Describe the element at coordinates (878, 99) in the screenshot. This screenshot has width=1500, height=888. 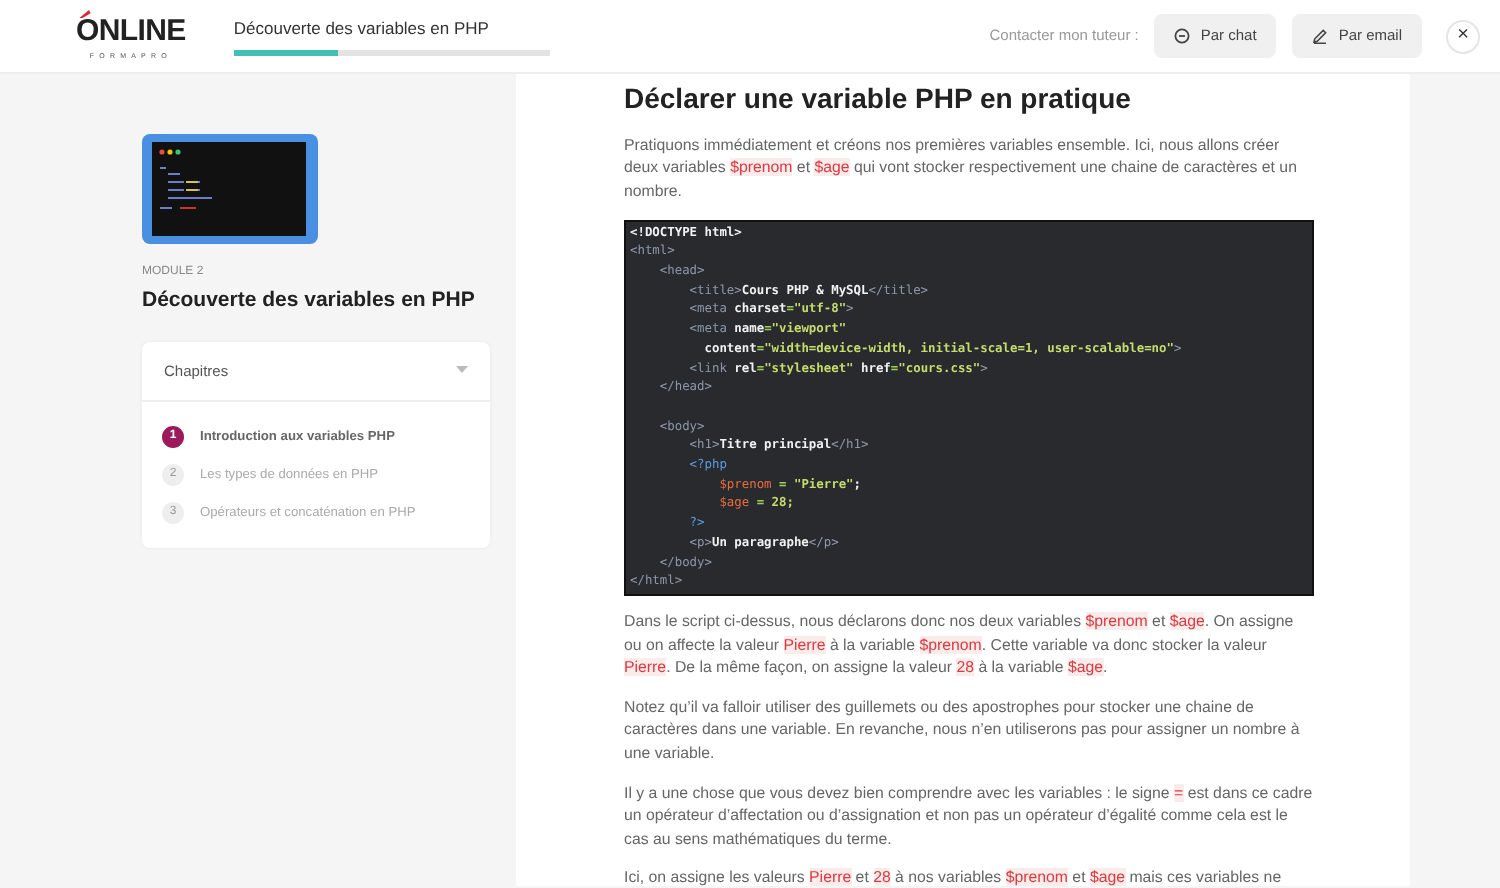
I see `article-heading: Déclarer une variable PHP en pratique` at that location.